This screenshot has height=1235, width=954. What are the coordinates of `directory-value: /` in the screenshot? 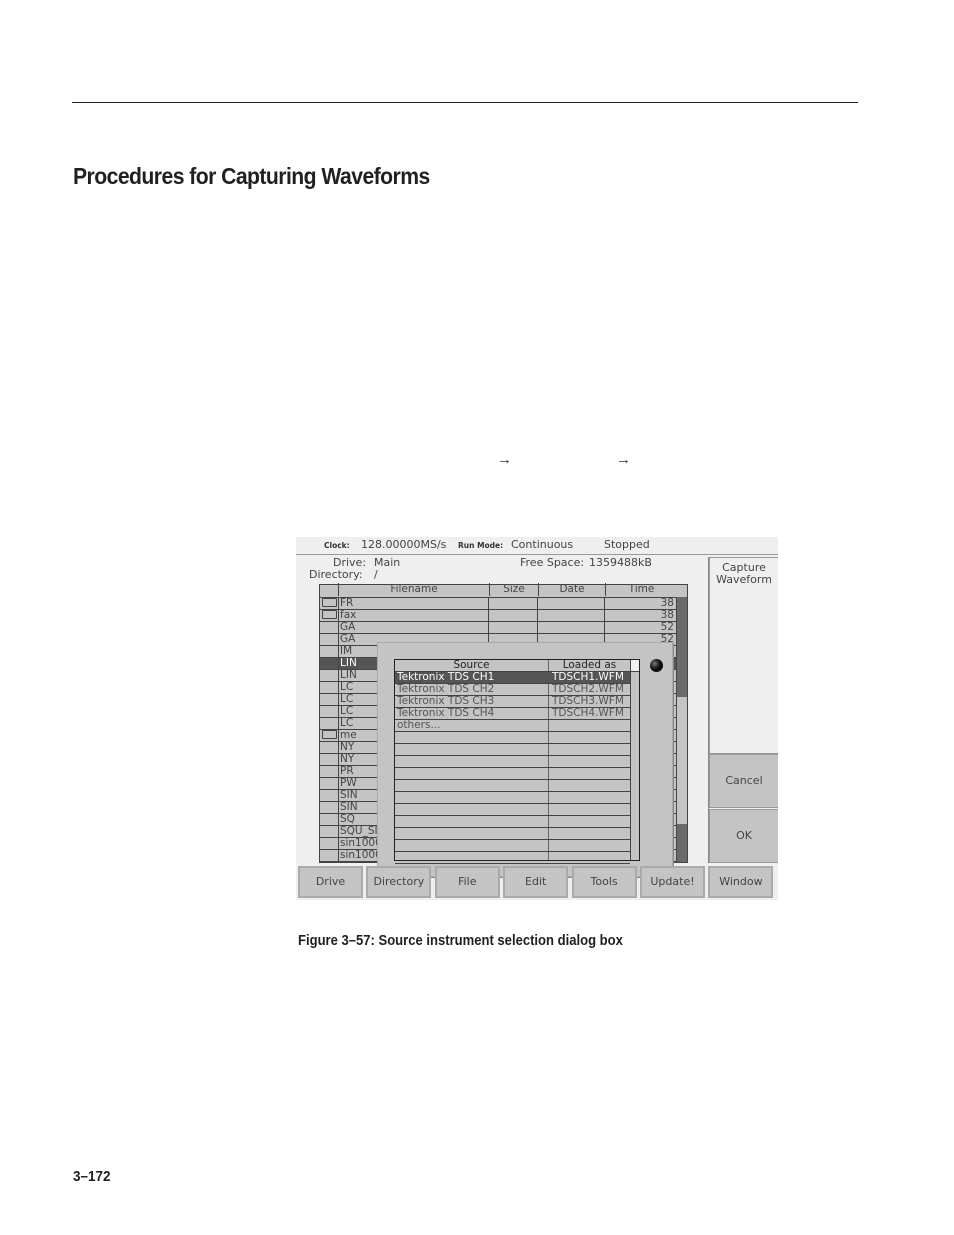 It's located at (376, 574).